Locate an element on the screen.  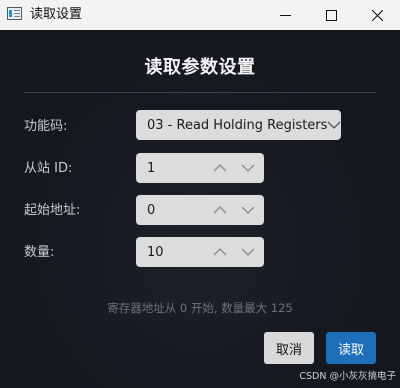
title-bar: 读取设置 is located at coordinates (200, 15).